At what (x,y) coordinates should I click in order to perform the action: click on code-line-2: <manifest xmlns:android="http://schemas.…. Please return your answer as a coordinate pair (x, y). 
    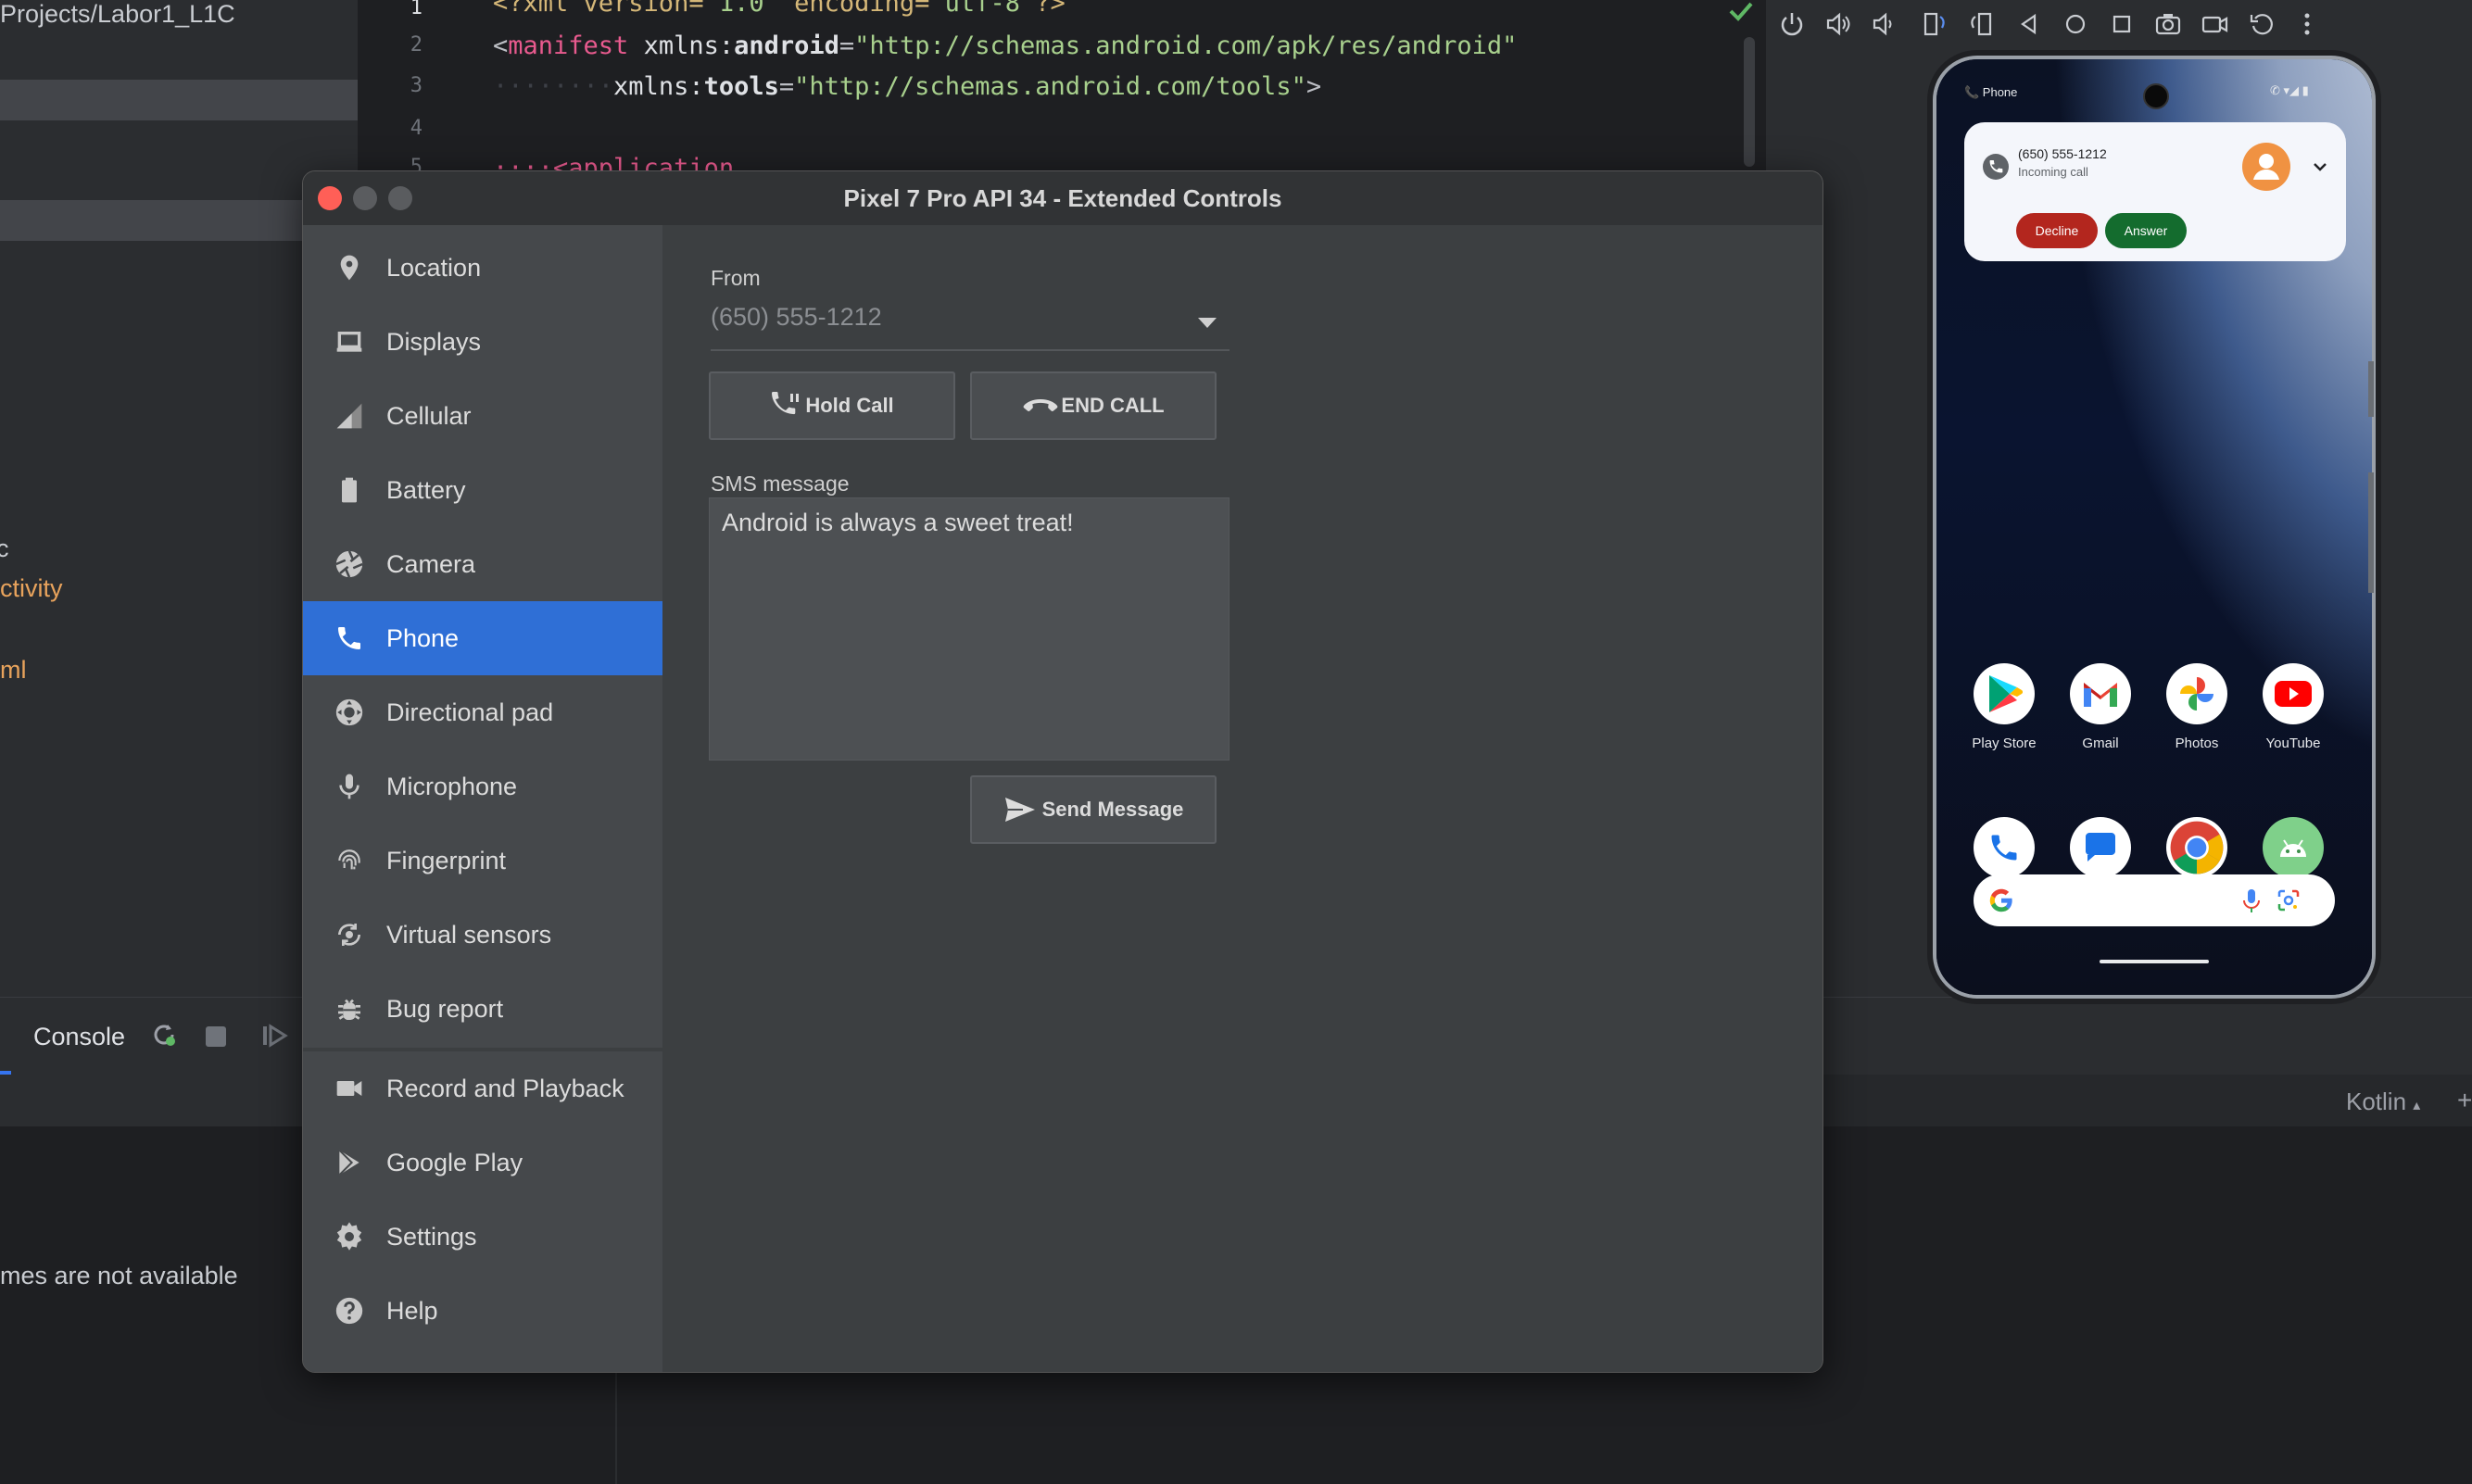
    Looking at the image, I should click on (1005, 45).